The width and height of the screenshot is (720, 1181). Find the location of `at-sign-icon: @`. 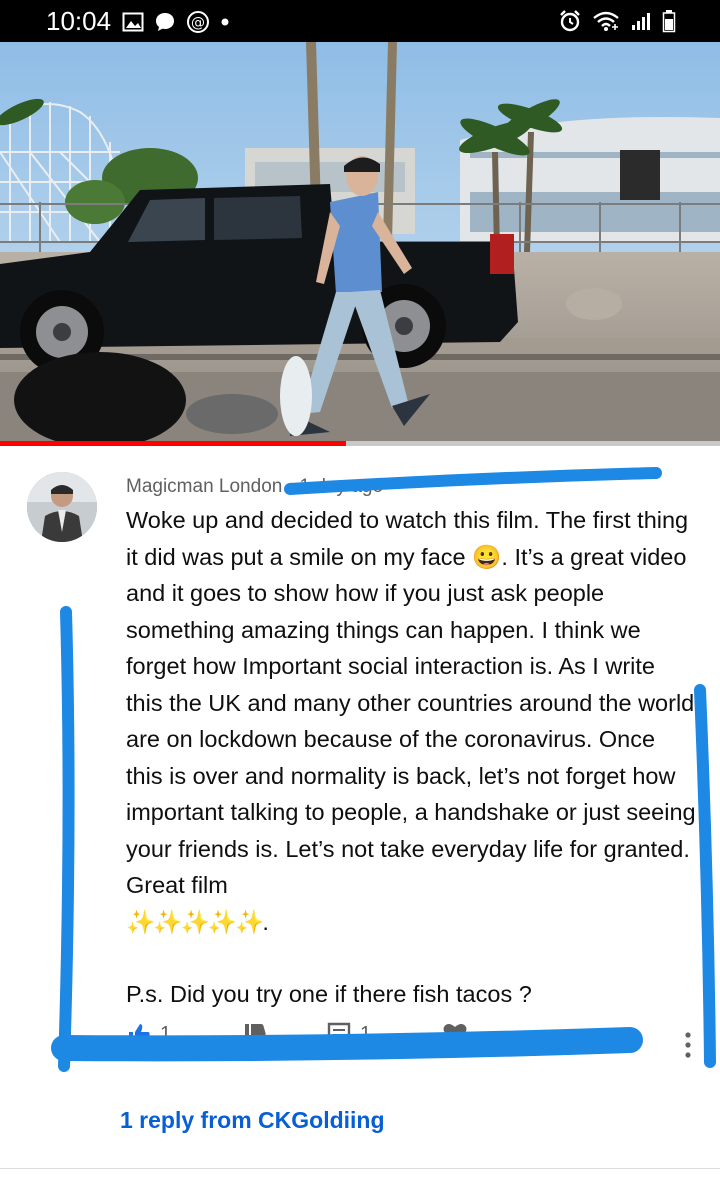

at-sign-icon: @ is located at coordinates (198, 22).